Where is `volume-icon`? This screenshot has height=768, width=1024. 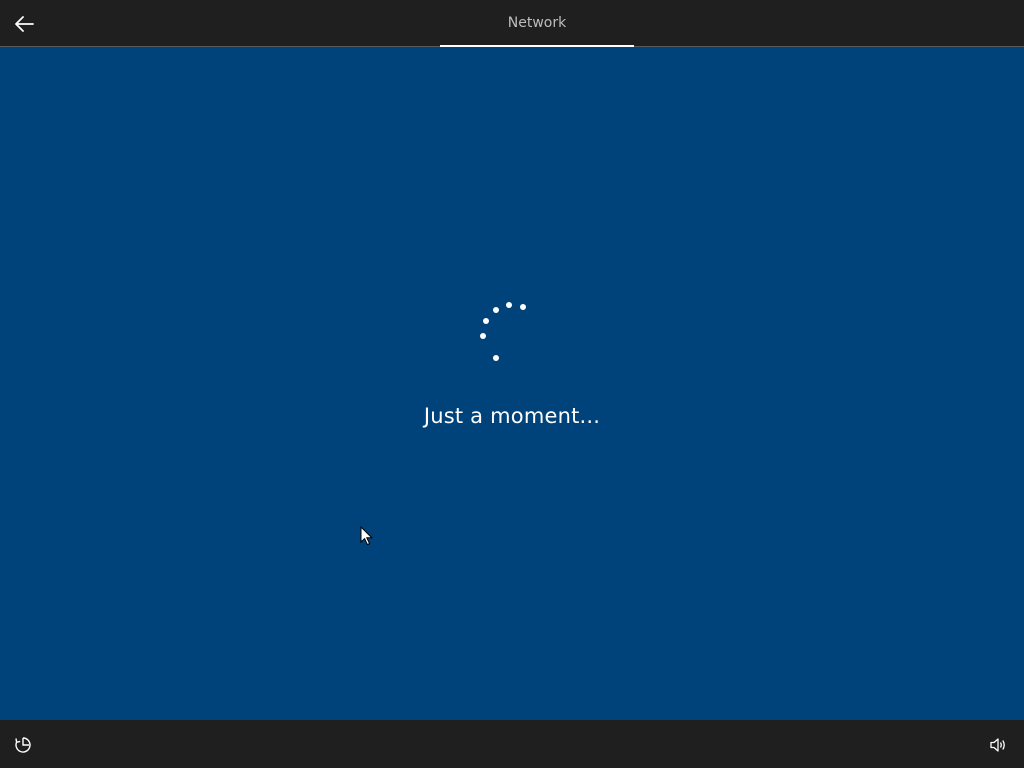 volume-icon is located at coordinates (997, 745).